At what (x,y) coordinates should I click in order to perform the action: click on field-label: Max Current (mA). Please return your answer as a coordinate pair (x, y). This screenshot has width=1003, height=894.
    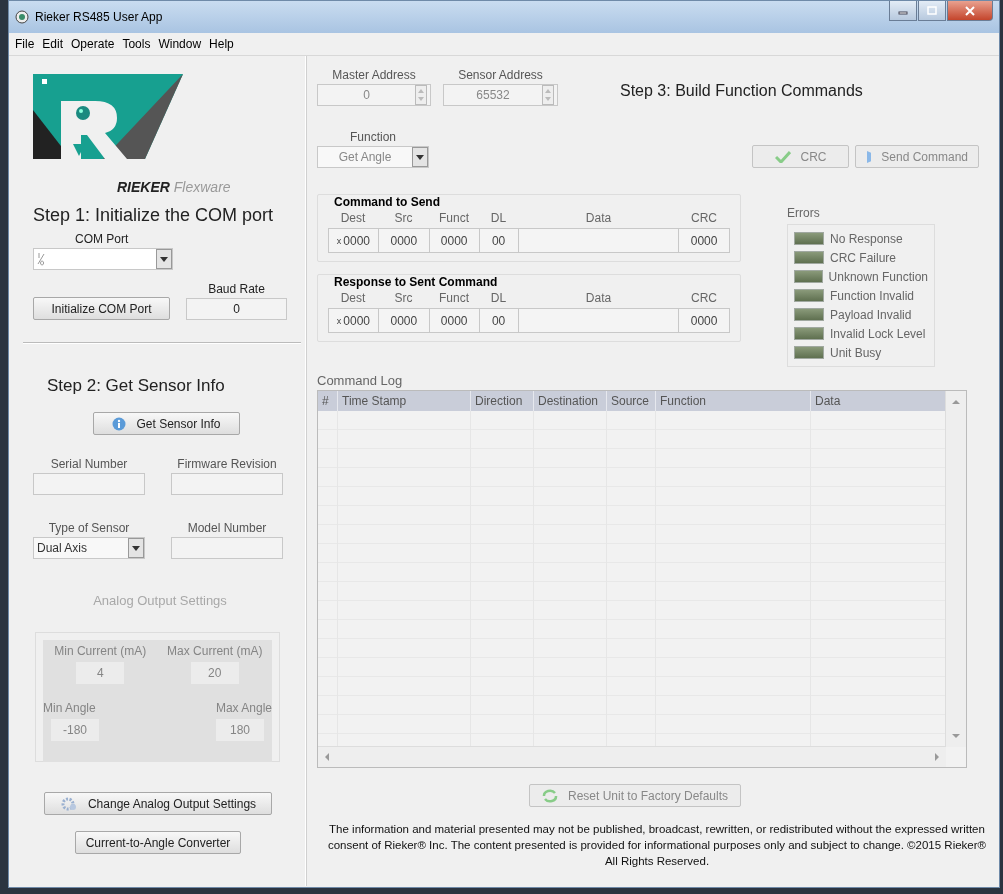
    Looking at the image, I should click on (215, 651).